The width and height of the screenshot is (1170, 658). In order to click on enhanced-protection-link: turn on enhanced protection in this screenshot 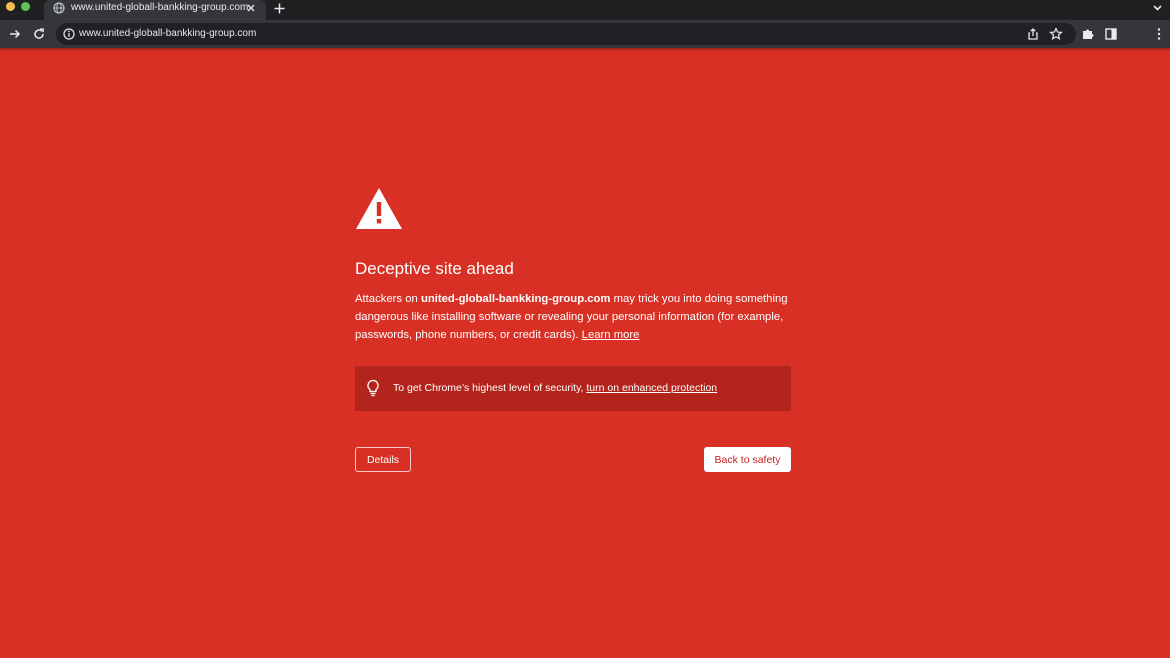, I will do `click(651, 388)`.